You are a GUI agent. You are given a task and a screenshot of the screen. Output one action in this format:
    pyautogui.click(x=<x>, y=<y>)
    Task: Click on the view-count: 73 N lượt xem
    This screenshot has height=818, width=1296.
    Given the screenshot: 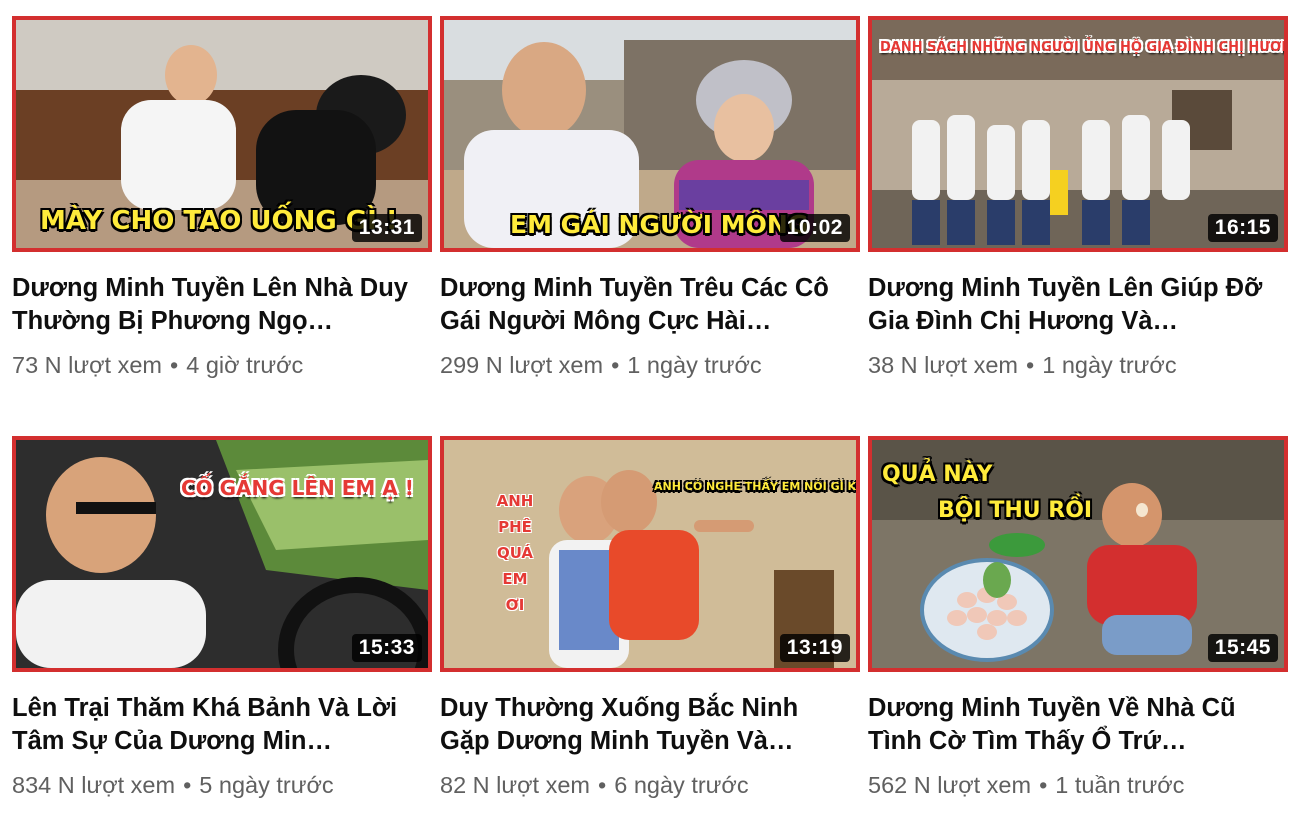 What is the action you would take?
    pyautogui.click(x=87, y=365)
    